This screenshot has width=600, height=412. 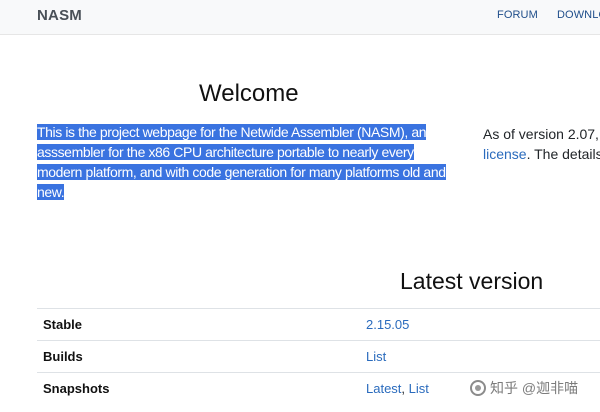 What do you see at coordinates (480, 324) in the screenshot?
I see `row-value-stable: 2.15.05` at bounding box center [480, 324].